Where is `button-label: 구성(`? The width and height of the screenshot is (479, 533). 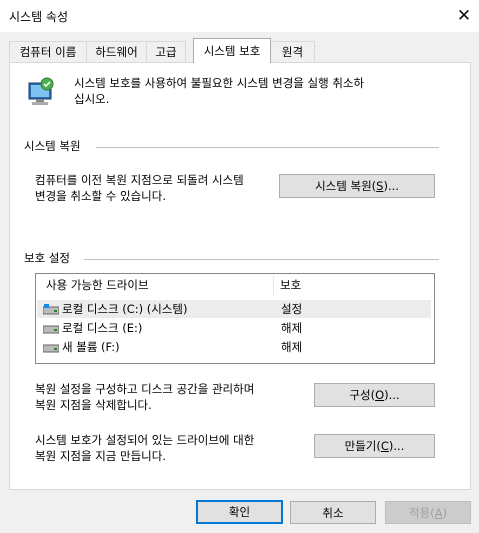
button-label: 구성( is located at coordinates (362, 395).